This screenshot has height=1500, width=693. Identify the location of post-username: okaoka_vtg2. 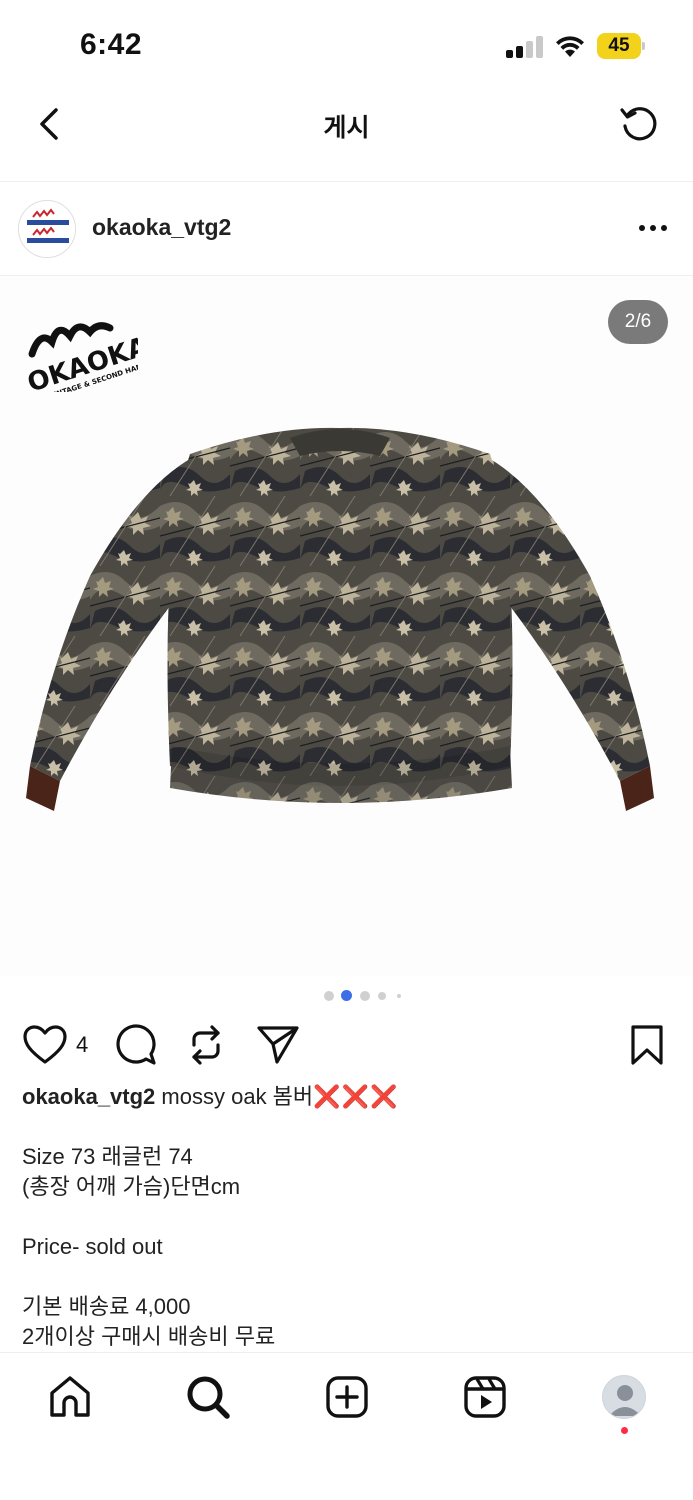
(161, 227).